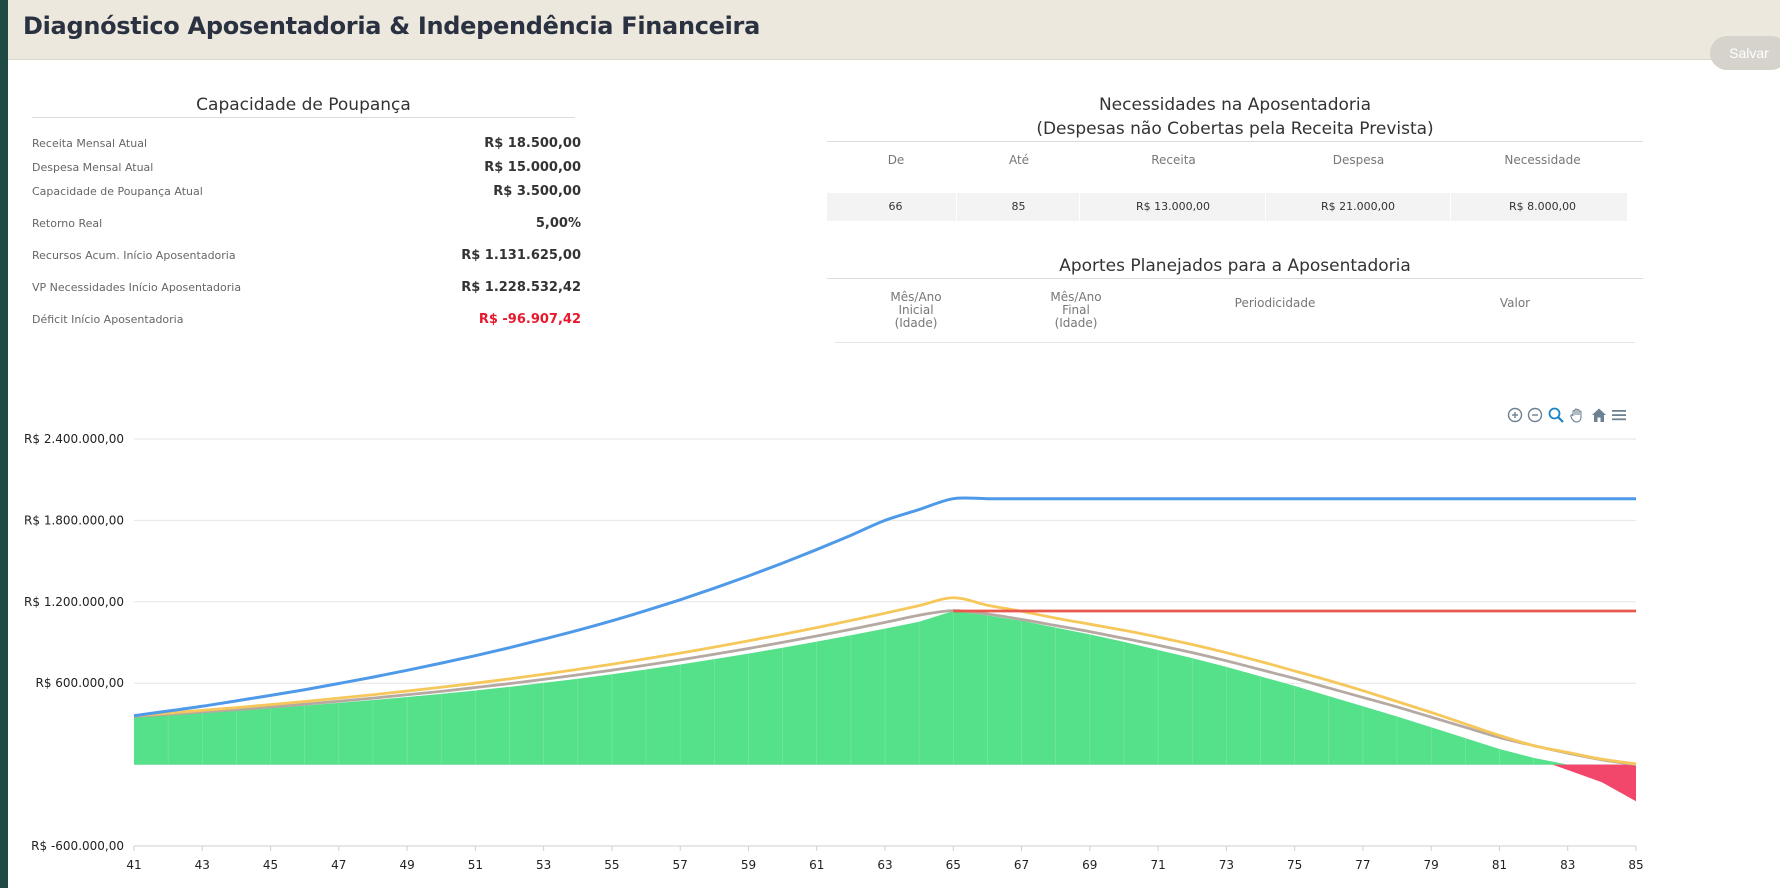 This screenshot has width=1780, height=888. What do you see at coordinates (1173, 160) in the screenshot?
I see `col-receita: Receita` at bounding box center [1173, 160].